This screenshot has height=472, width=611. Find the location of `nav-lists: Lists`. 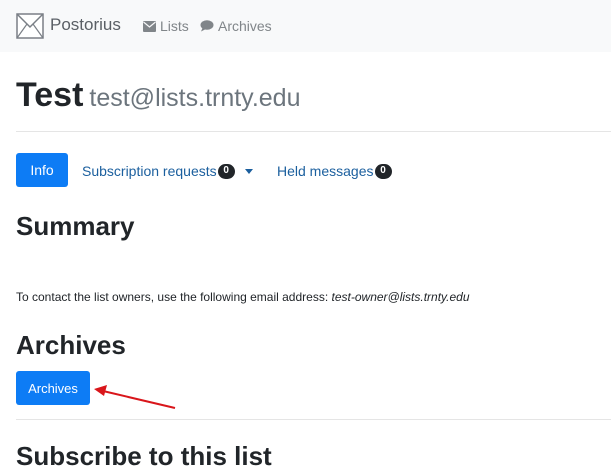

nav-lists: Lists is located at coordinates (166, 26).